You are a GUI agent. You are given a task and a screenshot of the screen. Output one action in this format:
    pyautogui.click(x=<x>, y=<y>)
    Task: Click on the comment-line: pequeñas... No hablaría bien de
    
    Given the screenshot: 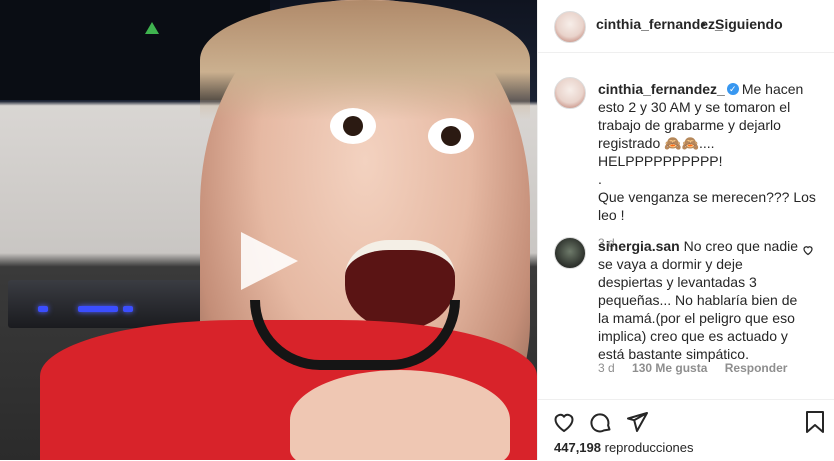 What is the action you would take?
    pyautogui.click(x=698, y=300)
    